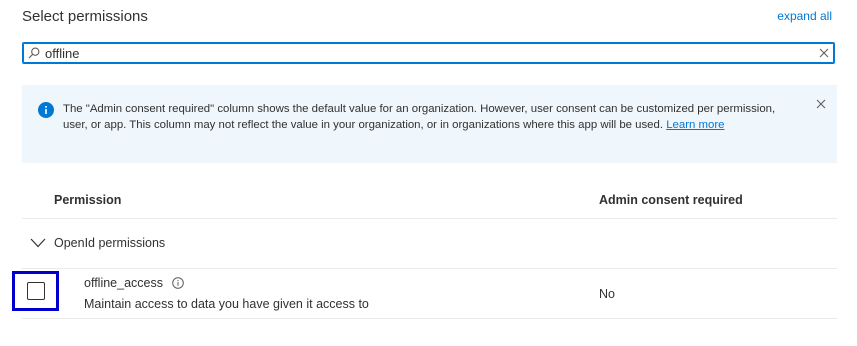 Image resolution: width=857 pixels, height=346 pixels. What do you see at coordinates (123, 283) in the screenshot?
I see `permission-name: offline_access` at bounding box center [123, 283].